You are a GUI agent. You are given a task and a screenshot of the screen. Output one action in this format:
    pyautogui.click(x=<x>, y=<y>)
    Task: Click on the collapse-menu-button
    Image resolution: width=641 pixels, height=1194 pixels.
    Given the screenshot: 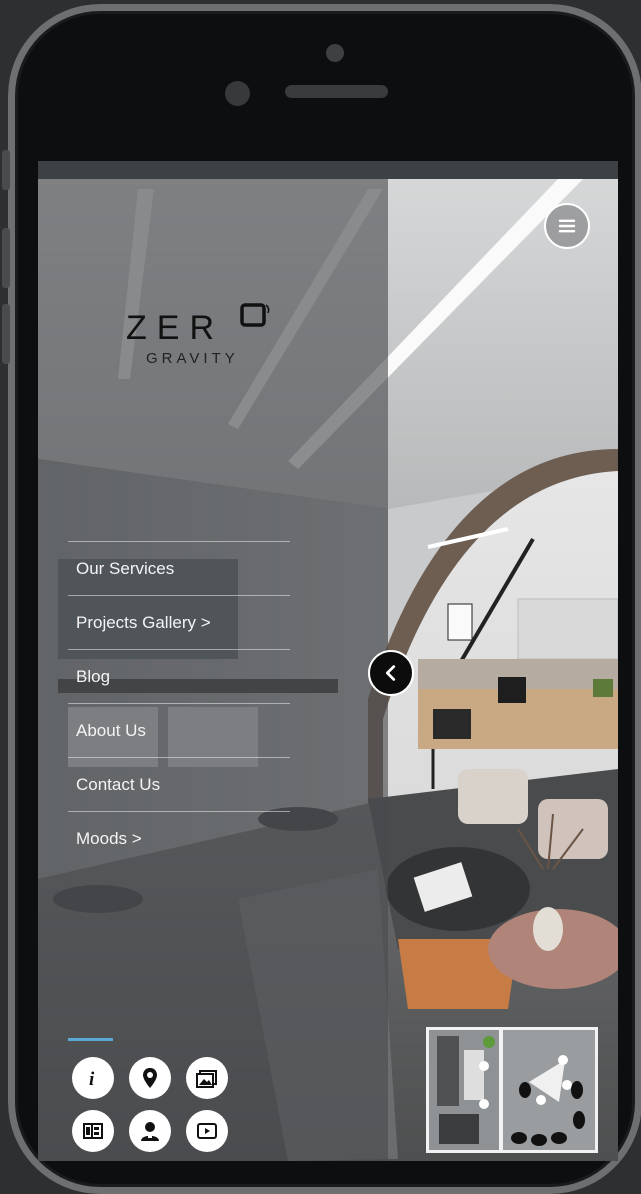 What is the action you would take?
    pyautogui.click(x=391, y=673)
    